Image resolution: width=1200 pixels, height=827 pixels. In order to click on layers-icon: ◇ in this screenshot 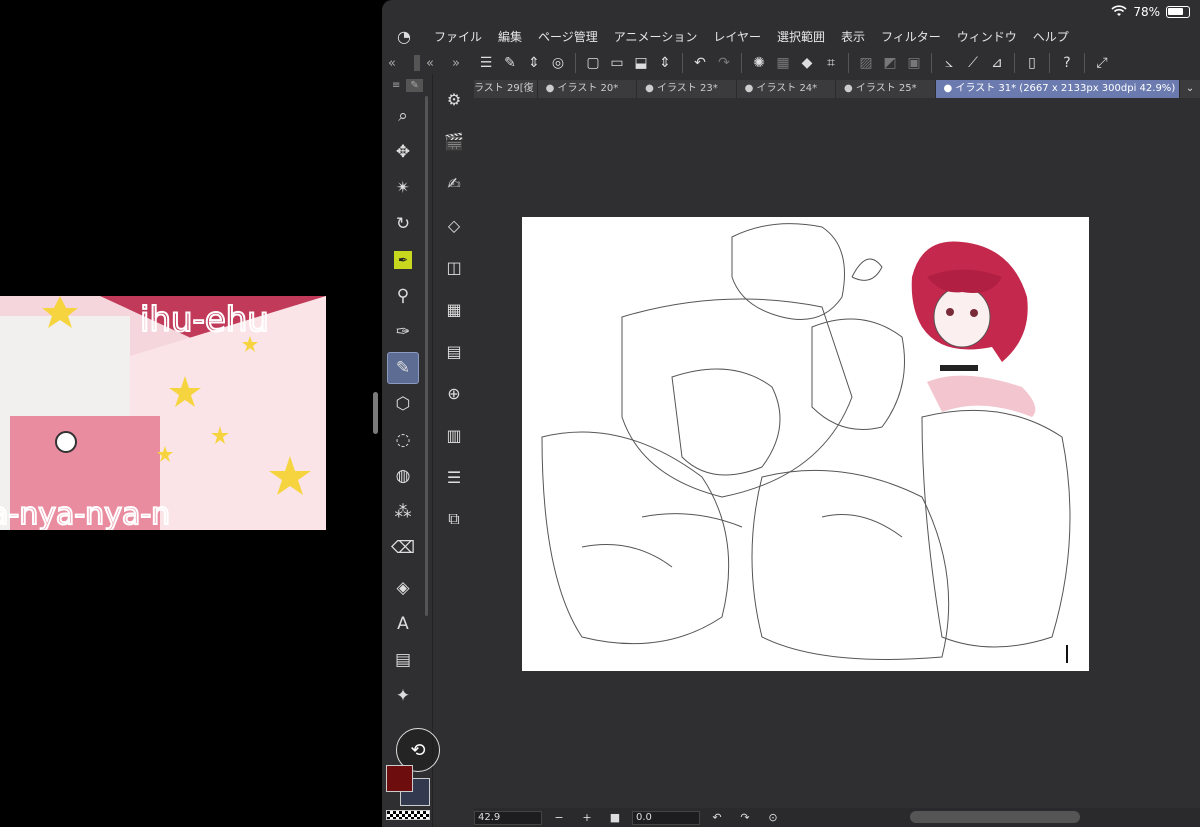, I will do `click(454, 225)`.